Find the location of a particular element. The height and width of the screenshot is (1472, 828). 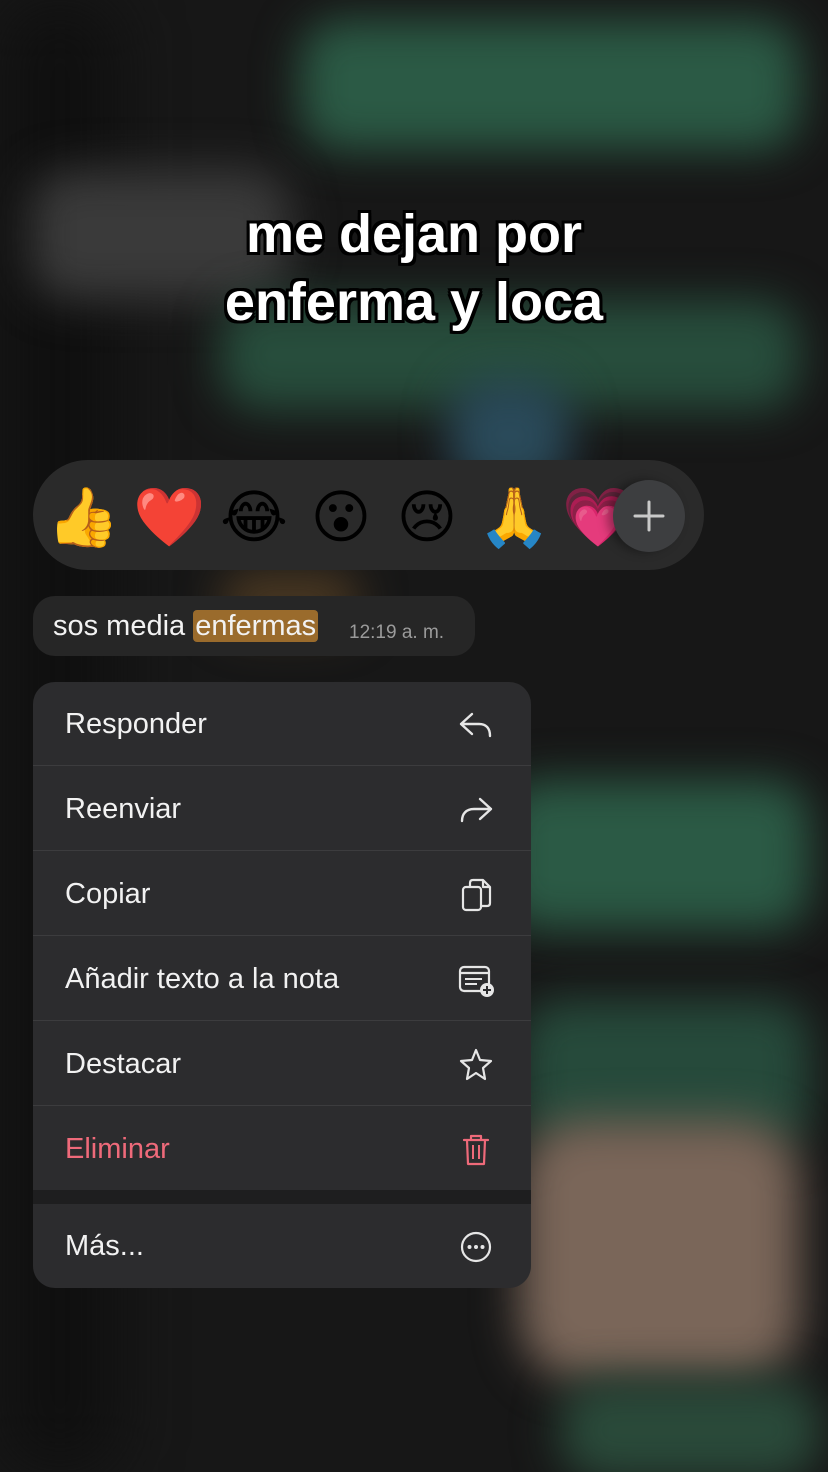

more-icon is located at coordinates (476, 1247).